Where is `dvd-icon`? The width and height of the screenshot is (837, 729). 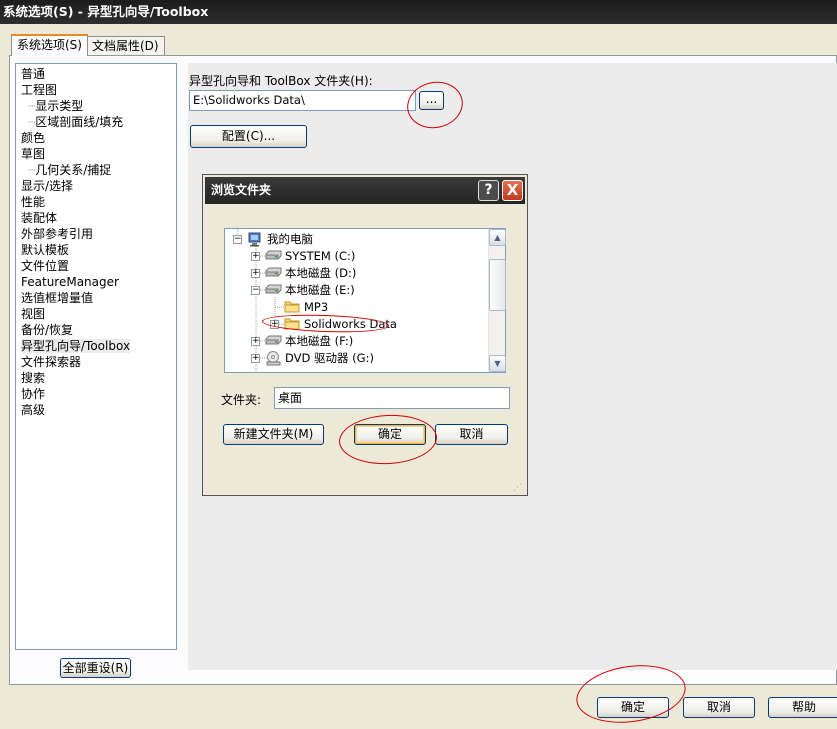 dvd-icon is located at coordinates (273, 360).